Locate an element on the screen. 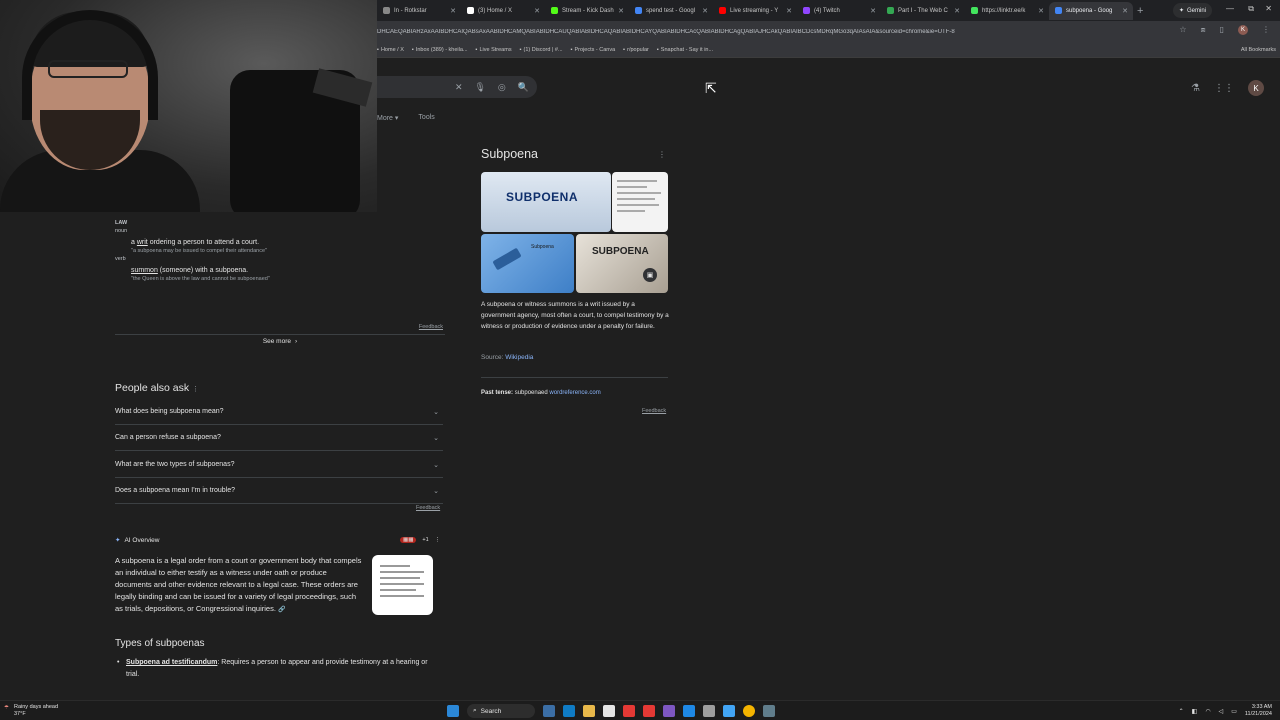  subpoena-image-4: SUBPOENA is located at coordinates (622, 263).